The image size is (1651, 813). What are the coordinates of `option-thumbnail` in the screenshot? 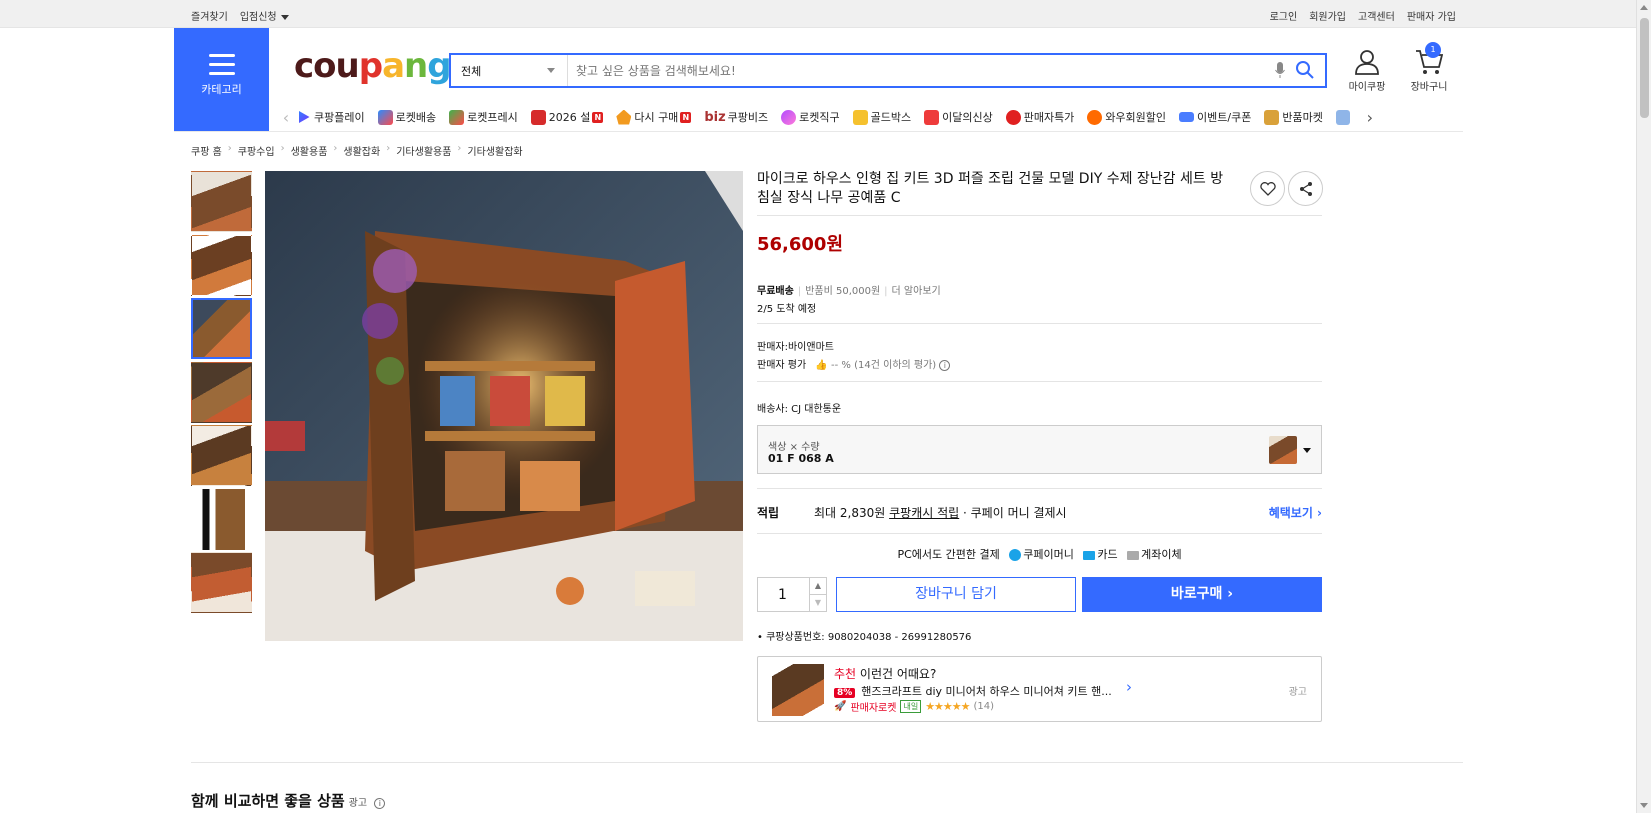 It's located at (1283, 450).